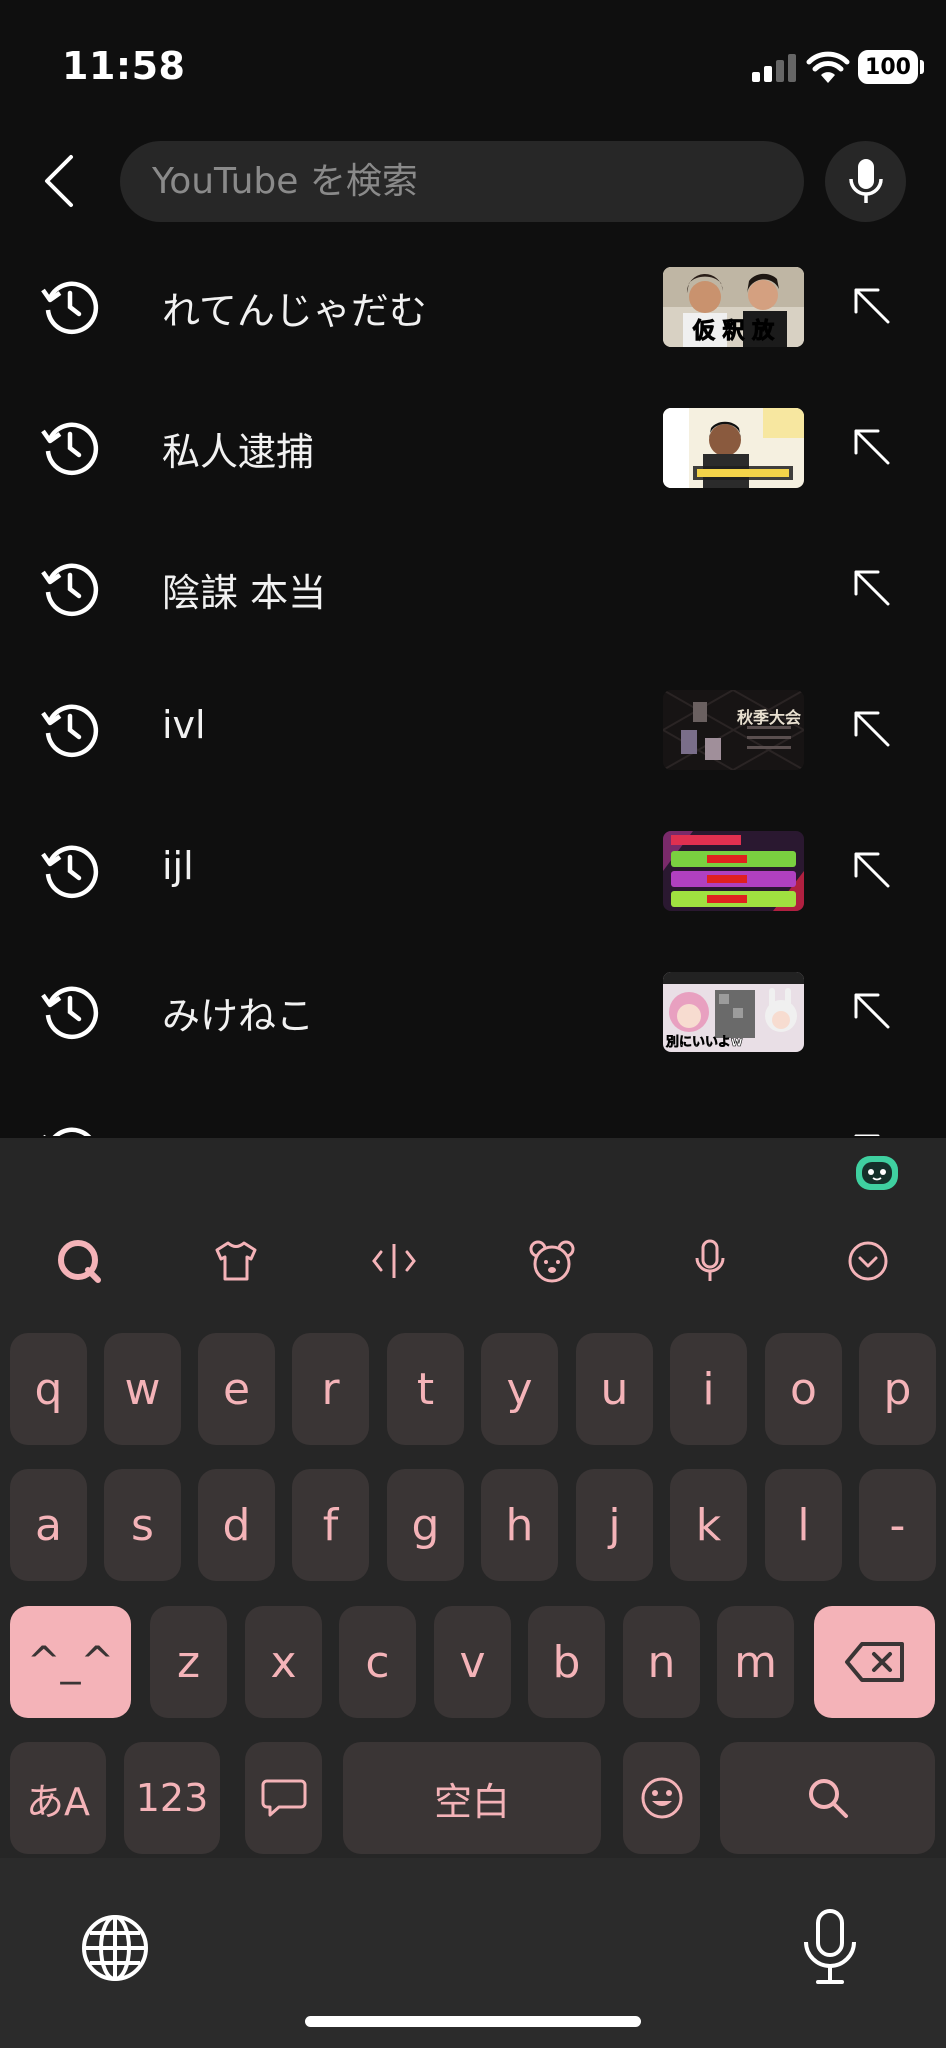  Describe the element at coordinates (124, 66) in the screenshot. I see `status-time: 11:58` at that location.